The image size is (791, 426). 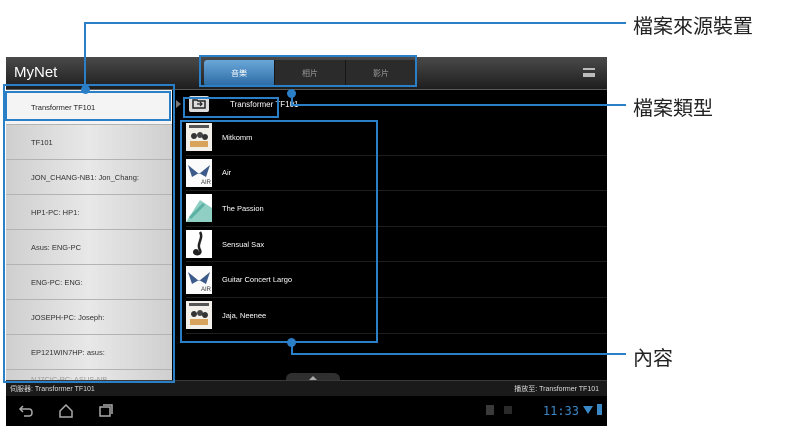 What do you see at coordinates (279, 231) in the screenshot?
I see `highlight-content` at bounding box center [279, 231].